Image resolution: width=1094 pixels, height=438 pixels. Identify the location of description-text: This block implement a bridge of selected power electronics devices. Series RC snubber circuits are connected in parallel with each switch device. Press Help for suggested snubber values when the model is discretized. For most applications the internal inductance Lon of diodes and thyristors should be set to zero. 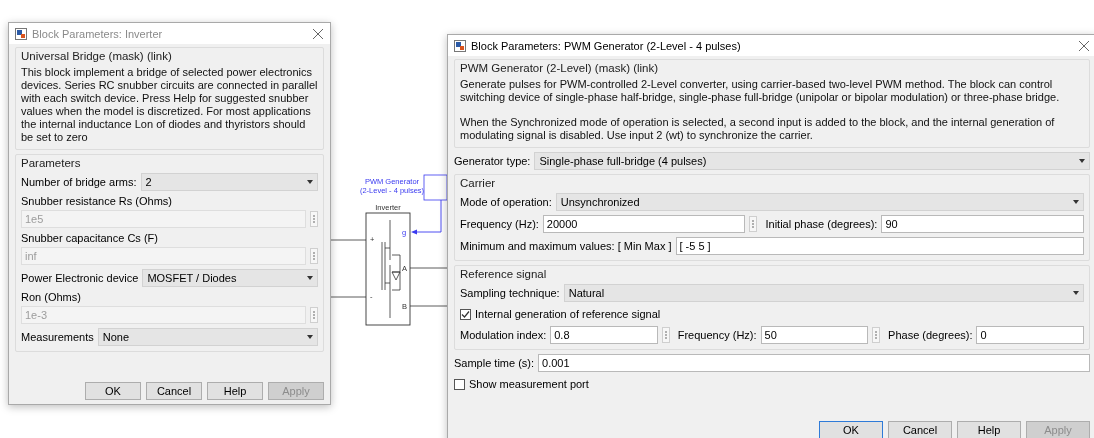
(169, 105).